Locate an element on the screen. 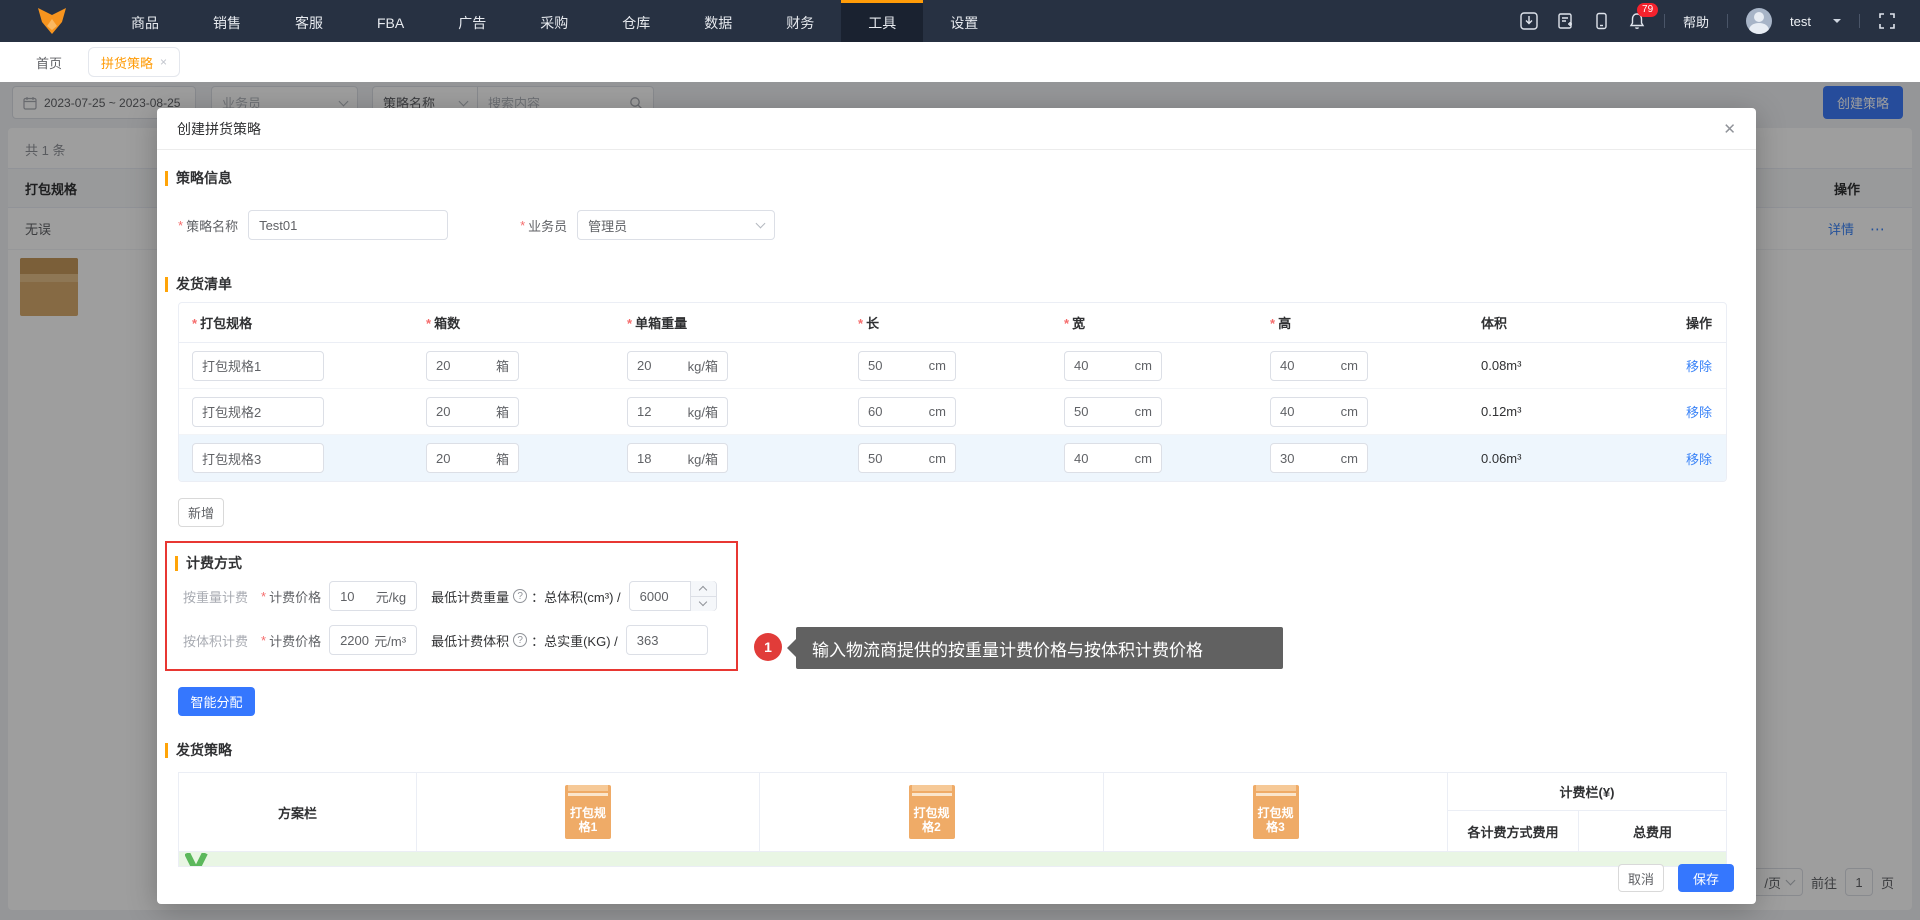 This screenshot has width=1920, height=920. min-weight-label-group: 最低计费重量 ? ：总体积(cm³) / is located at coordinates (526, 596).